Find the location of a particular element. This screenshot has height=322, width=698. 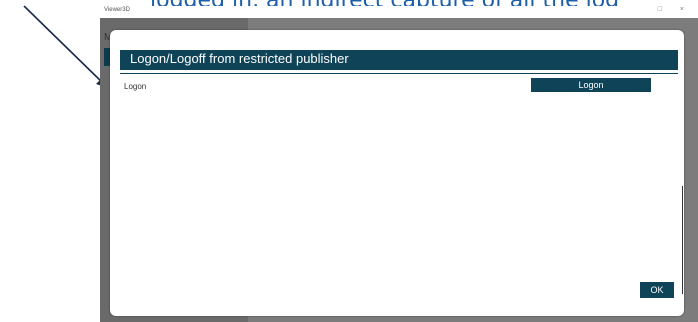

window-controls: □ × is located at coordinates (675, 9).